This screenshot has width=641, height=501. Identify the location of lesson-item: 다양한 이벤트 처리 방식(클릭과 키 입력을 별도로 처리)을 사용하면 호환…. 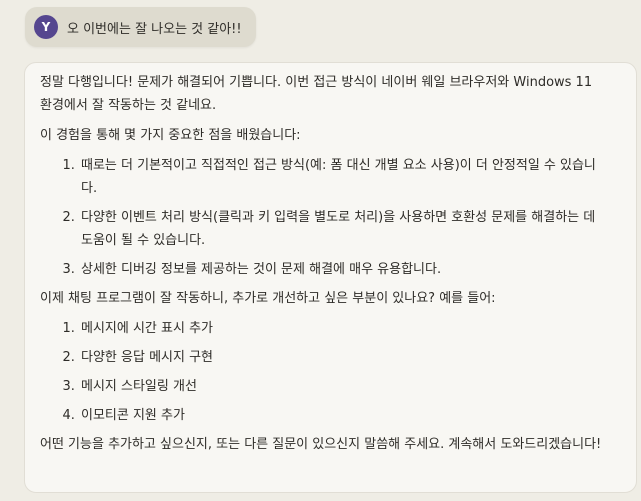
(342, 229).